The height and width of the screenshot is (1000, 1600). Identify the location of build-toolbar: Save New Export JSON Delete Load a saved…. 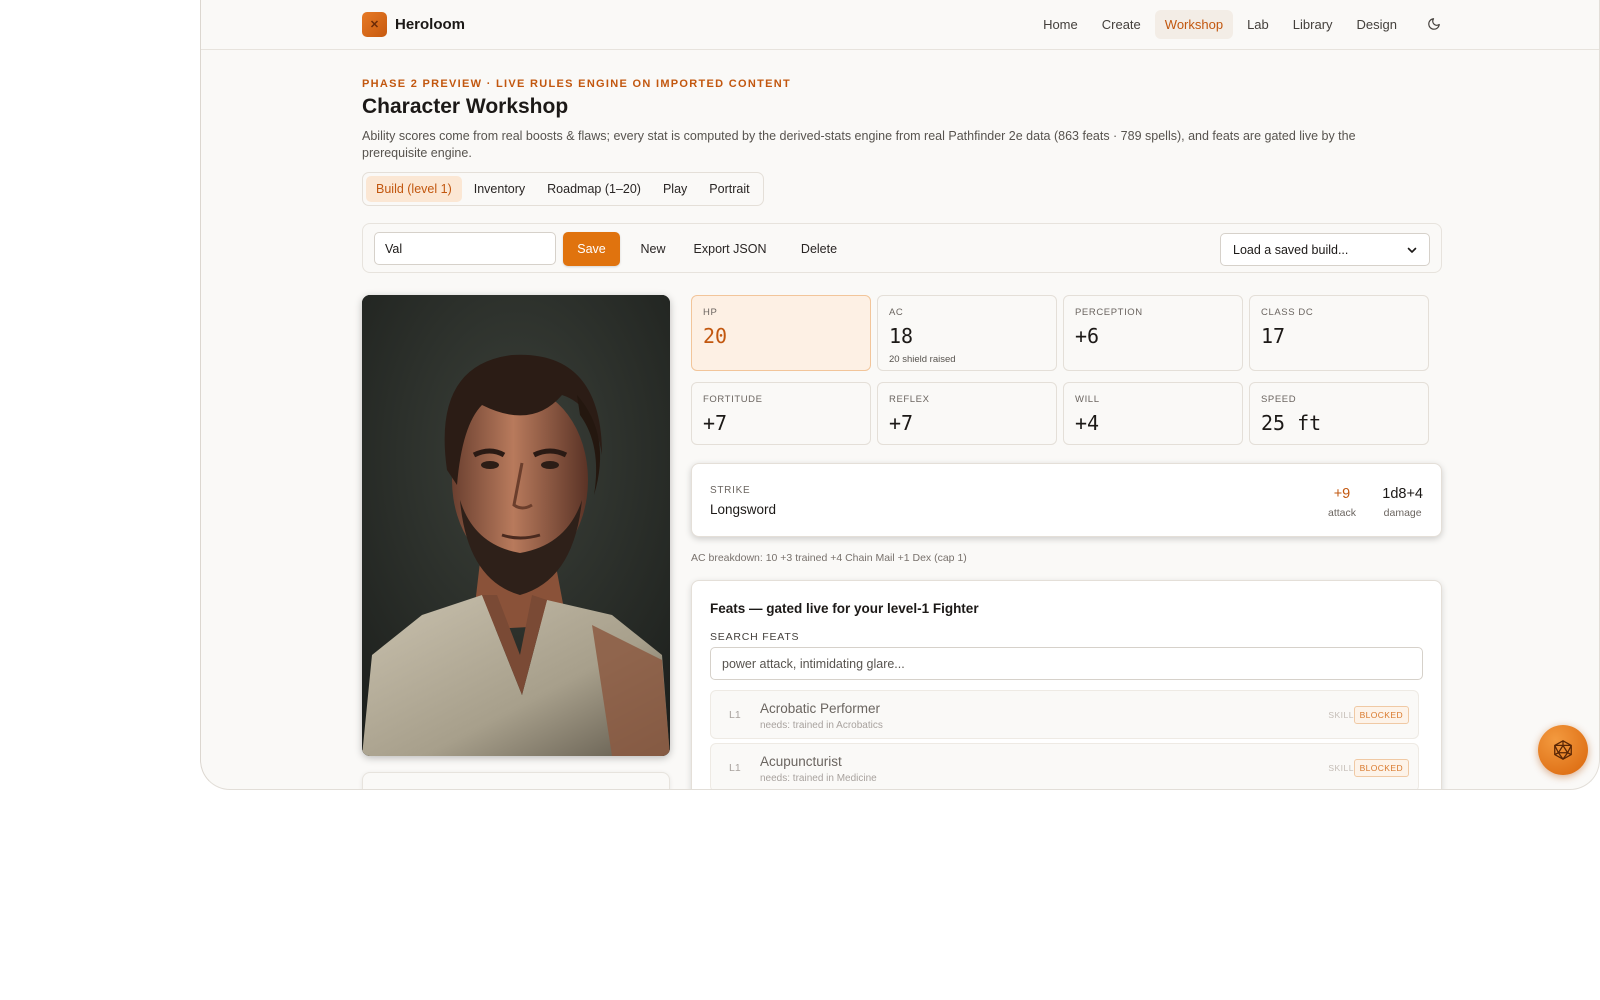
(902, 248).